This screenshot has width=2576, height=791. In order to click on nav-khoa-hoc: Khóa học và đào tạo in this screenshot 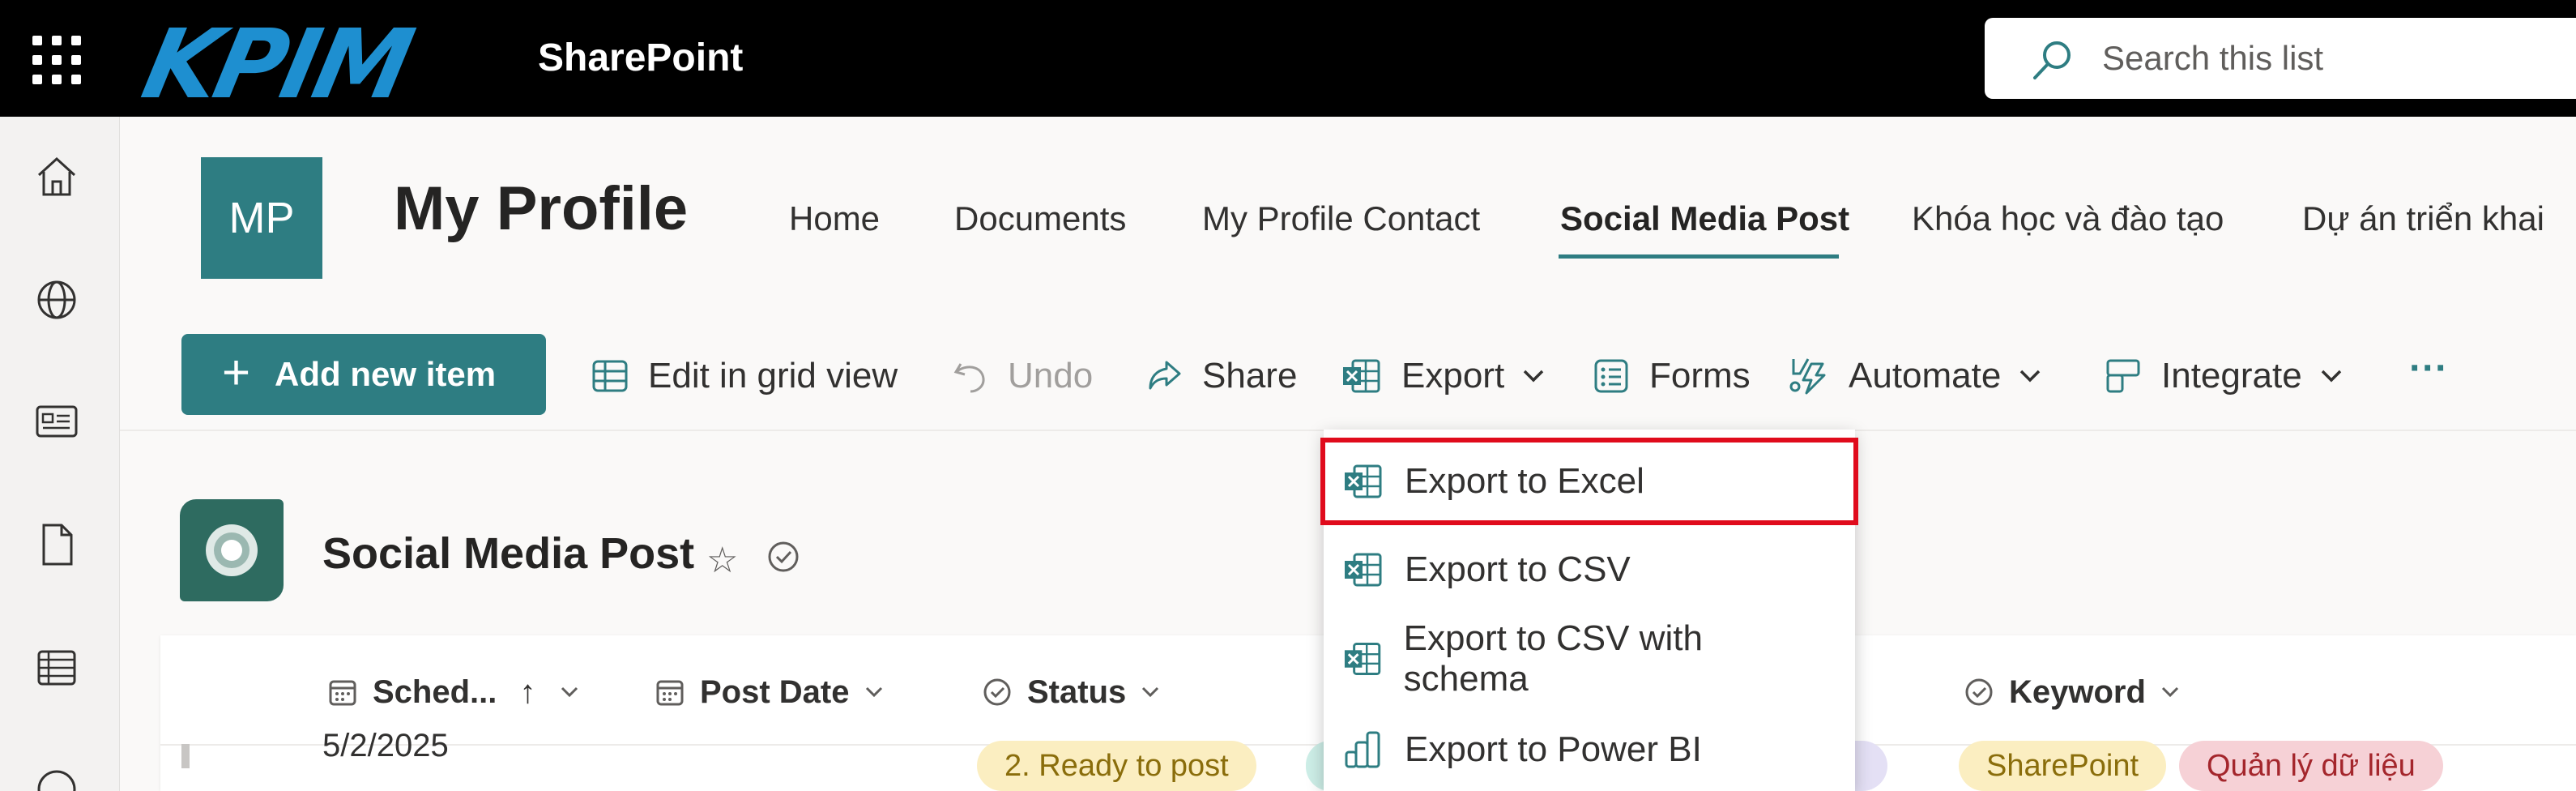, I will do `click(2068, 219)`.